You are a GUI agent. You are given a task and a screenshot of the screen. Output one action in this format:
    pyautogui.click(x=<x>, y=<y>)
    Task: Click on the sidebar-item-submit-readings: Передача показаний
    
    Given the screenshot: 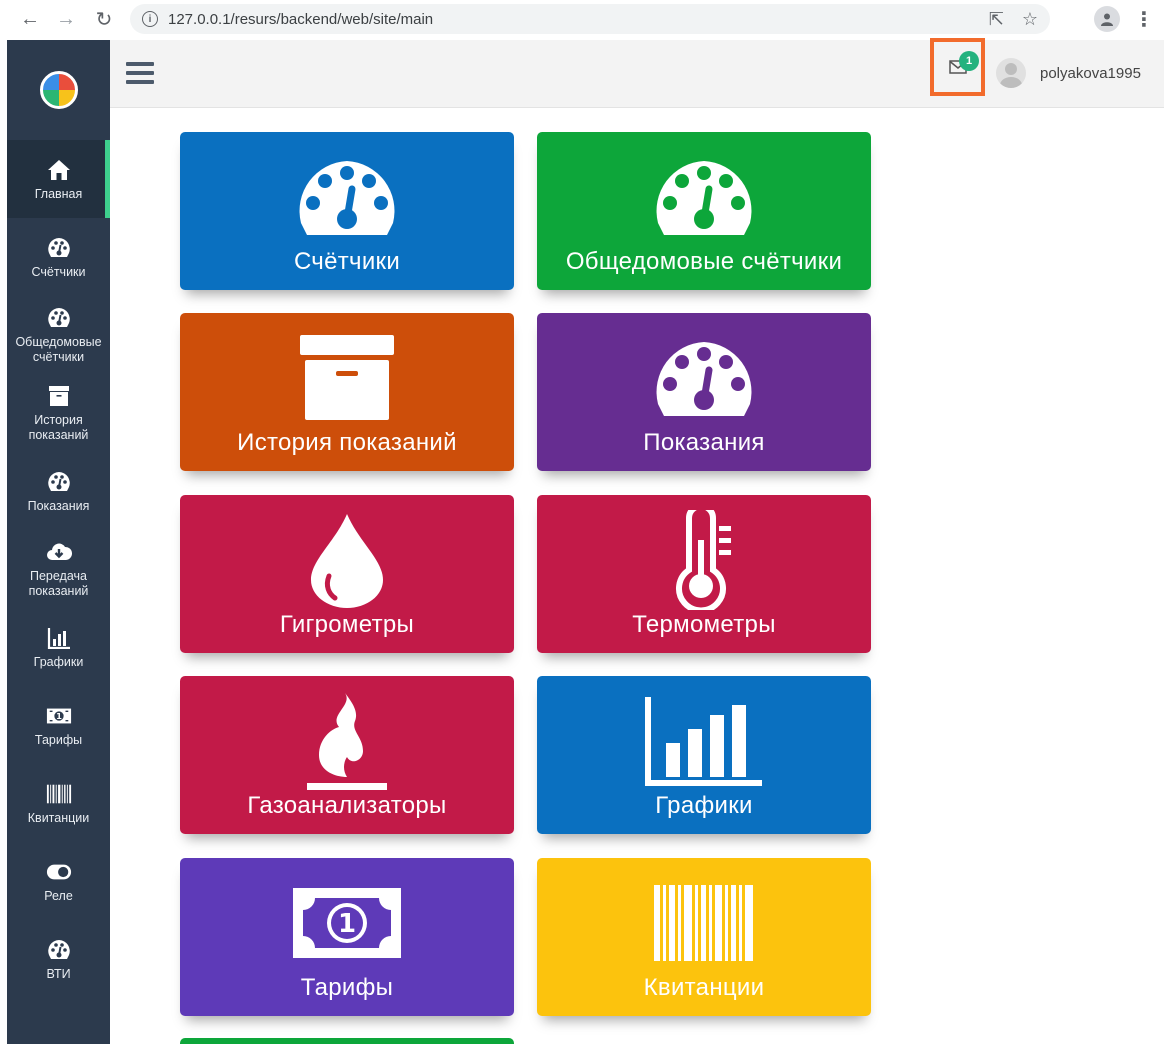 What is the action you would take?
    pyautogui.click(x=58, y=569)
    